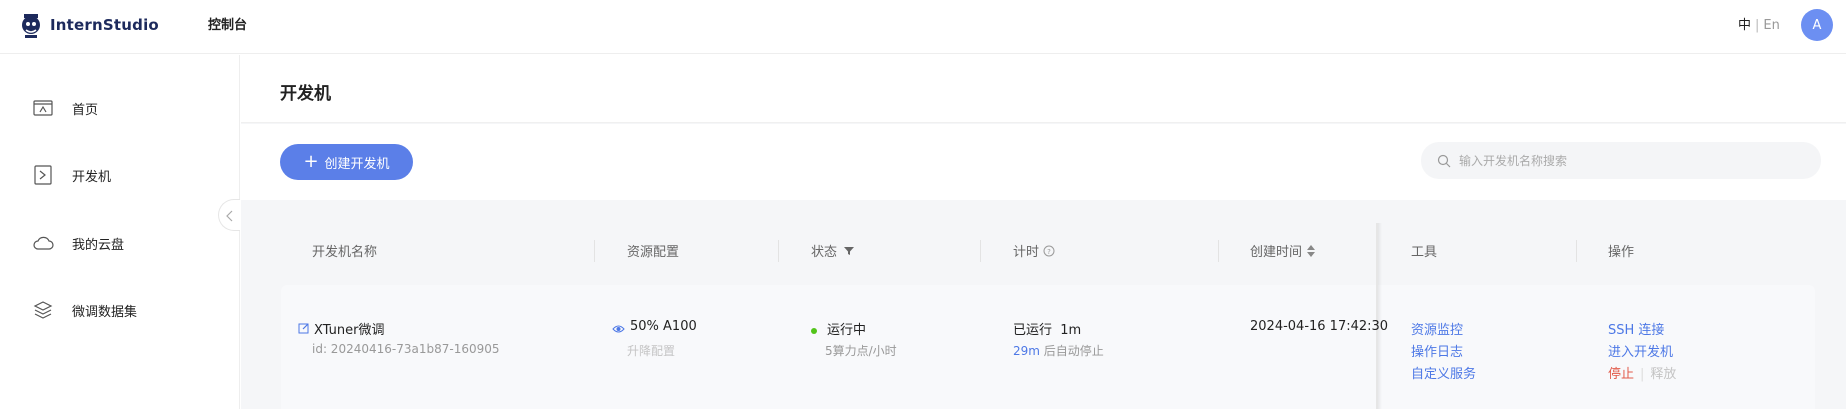 This screenshot has height=409, width=1846. Describe the element at coordinates (653, 252) in the screenshot. I see `col-header-resource: 资源配置` at that location.